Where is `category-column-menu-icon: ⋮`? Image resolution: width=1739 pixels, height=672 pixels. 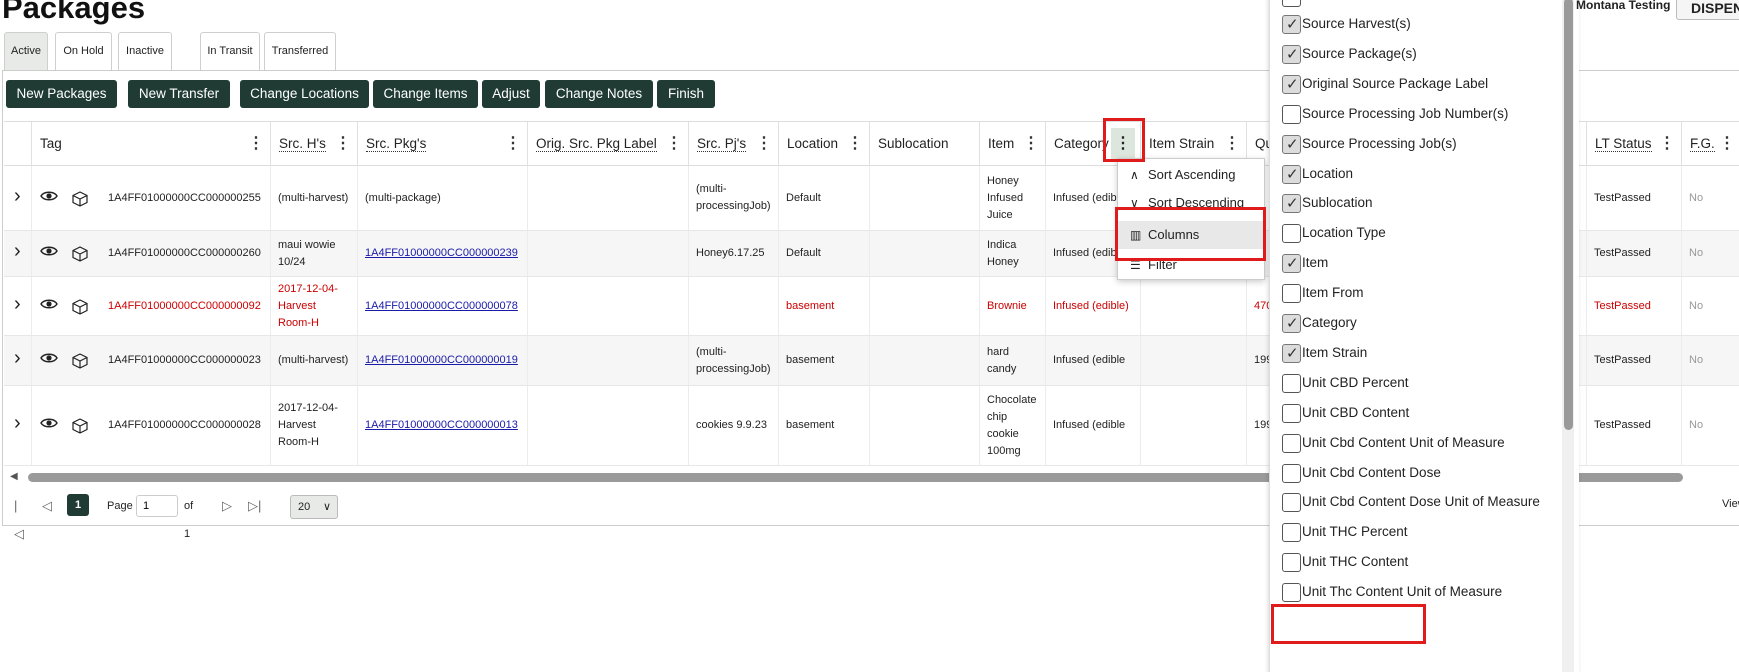
category-column-menu-icon: ⋮ is located at coordinates (1123, 144).